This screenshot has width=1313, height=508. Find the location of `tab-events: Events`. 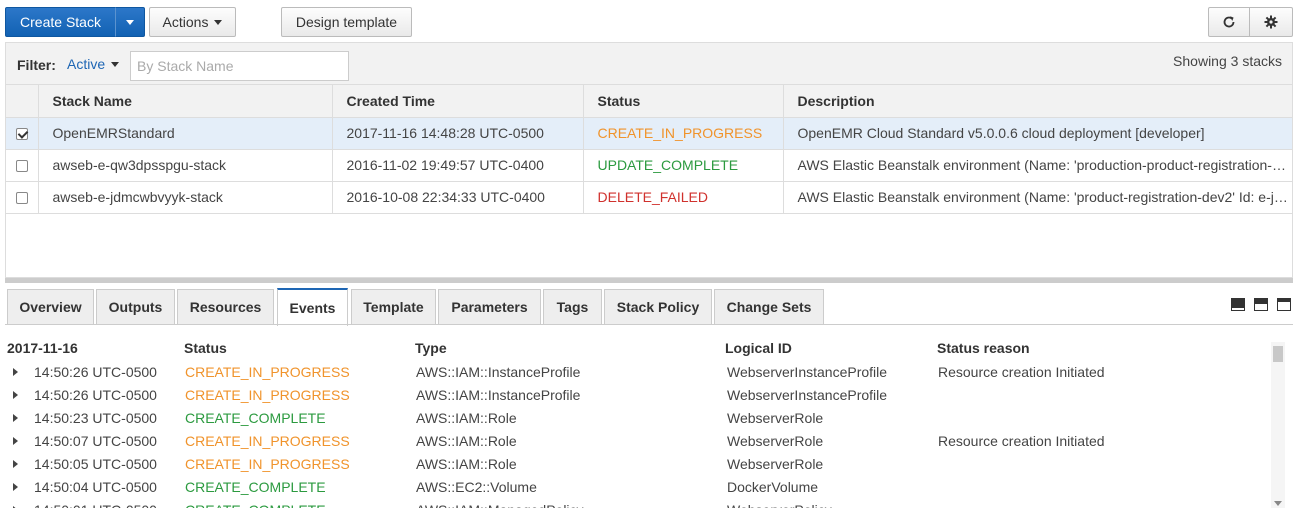

tab-events: Events is located at coordinates (312, 307).